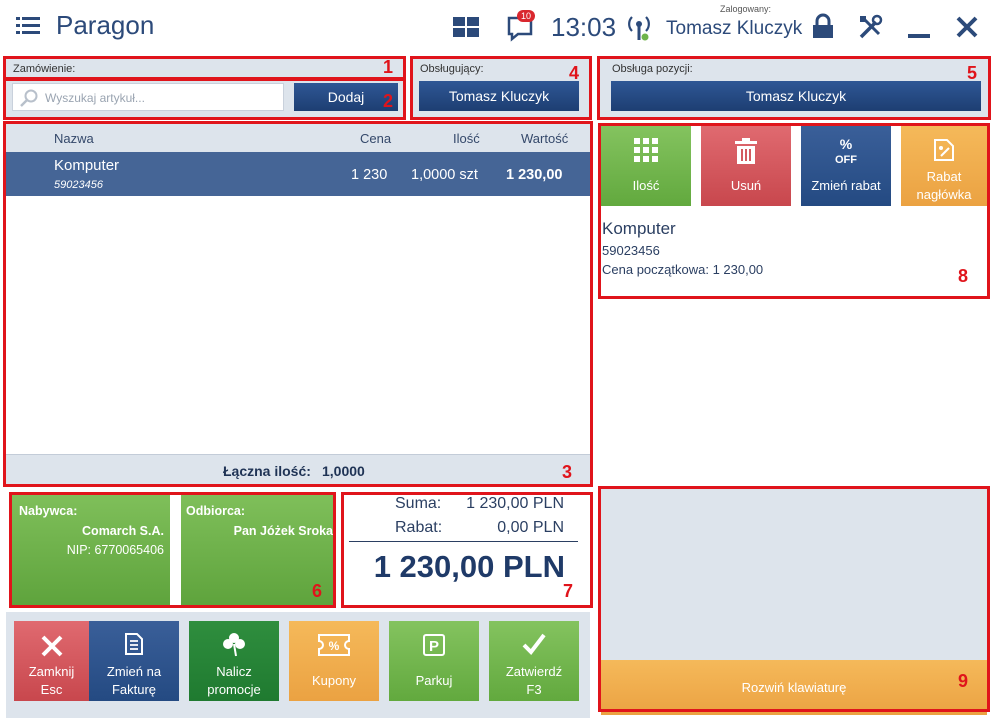  What do you see at coordinates (646, 185) in the screenshot?
I see `quantity-tile-label: Ilość` at bounding box center [646, 185].